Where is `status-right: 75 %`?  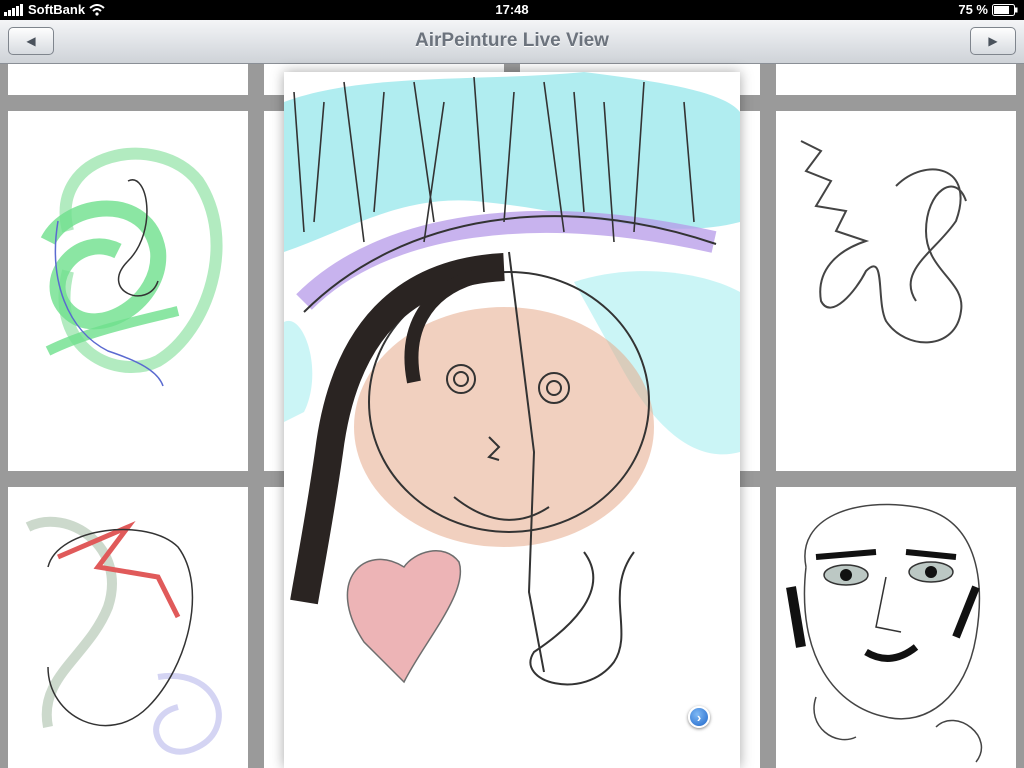 status-right: 75 % is located at coordinates (988, 9).